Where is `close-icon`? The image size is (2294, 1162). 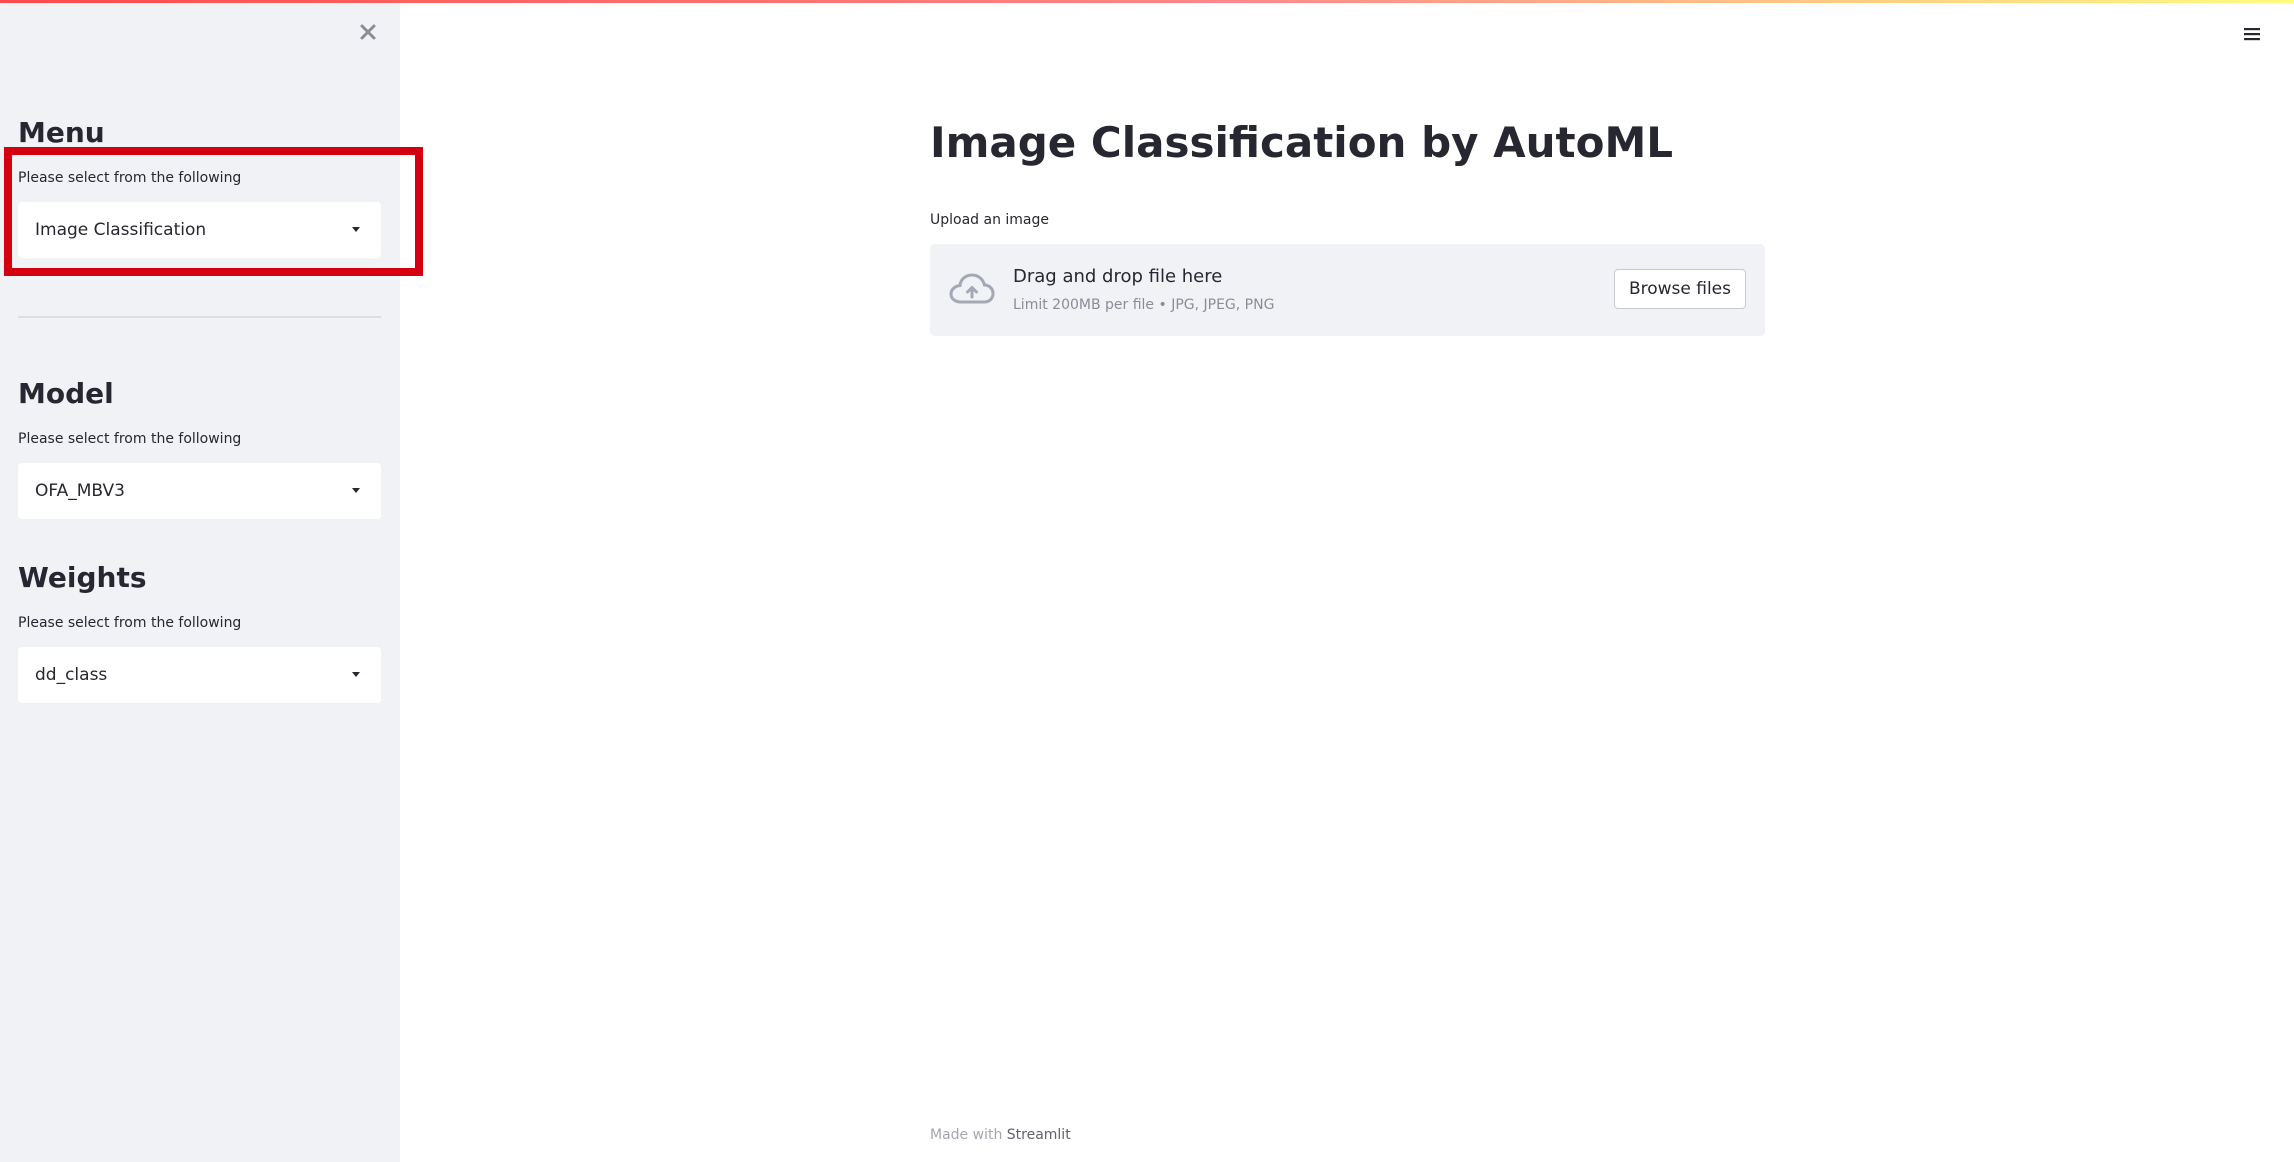 close-icon is located at coordinates (368, 32).